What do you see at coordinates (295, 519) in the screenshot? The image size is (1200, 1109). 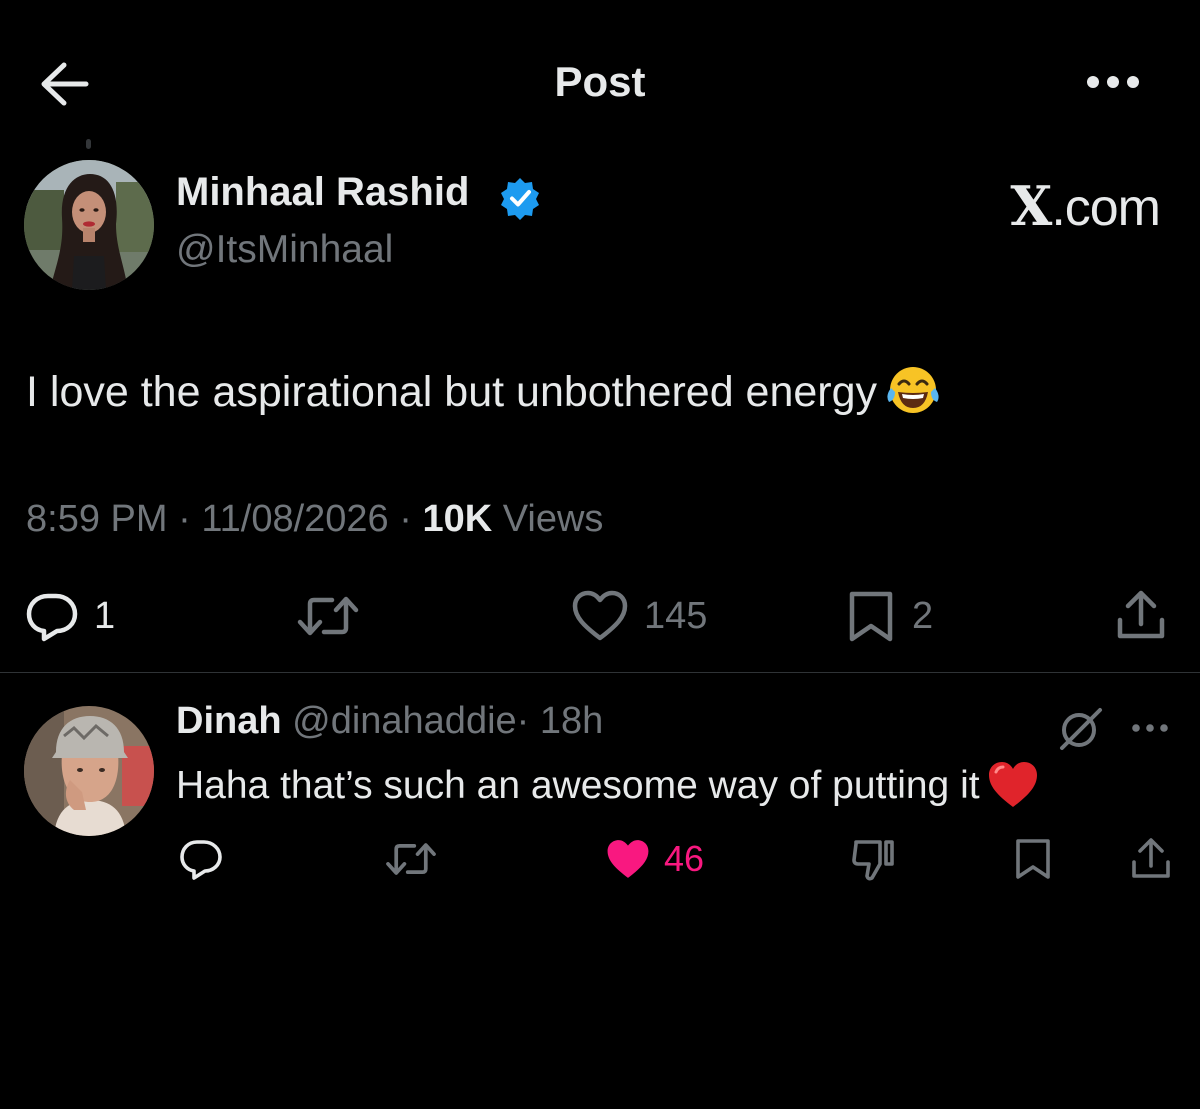 I see `post-date: 11/08/2026` at bounding box center [295, 519].